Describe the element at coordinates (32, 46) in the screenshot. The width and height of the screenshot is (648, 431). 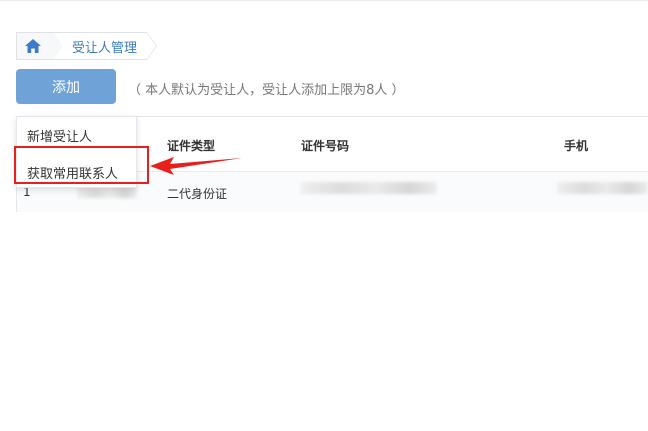
I see `home-icon` at that location.